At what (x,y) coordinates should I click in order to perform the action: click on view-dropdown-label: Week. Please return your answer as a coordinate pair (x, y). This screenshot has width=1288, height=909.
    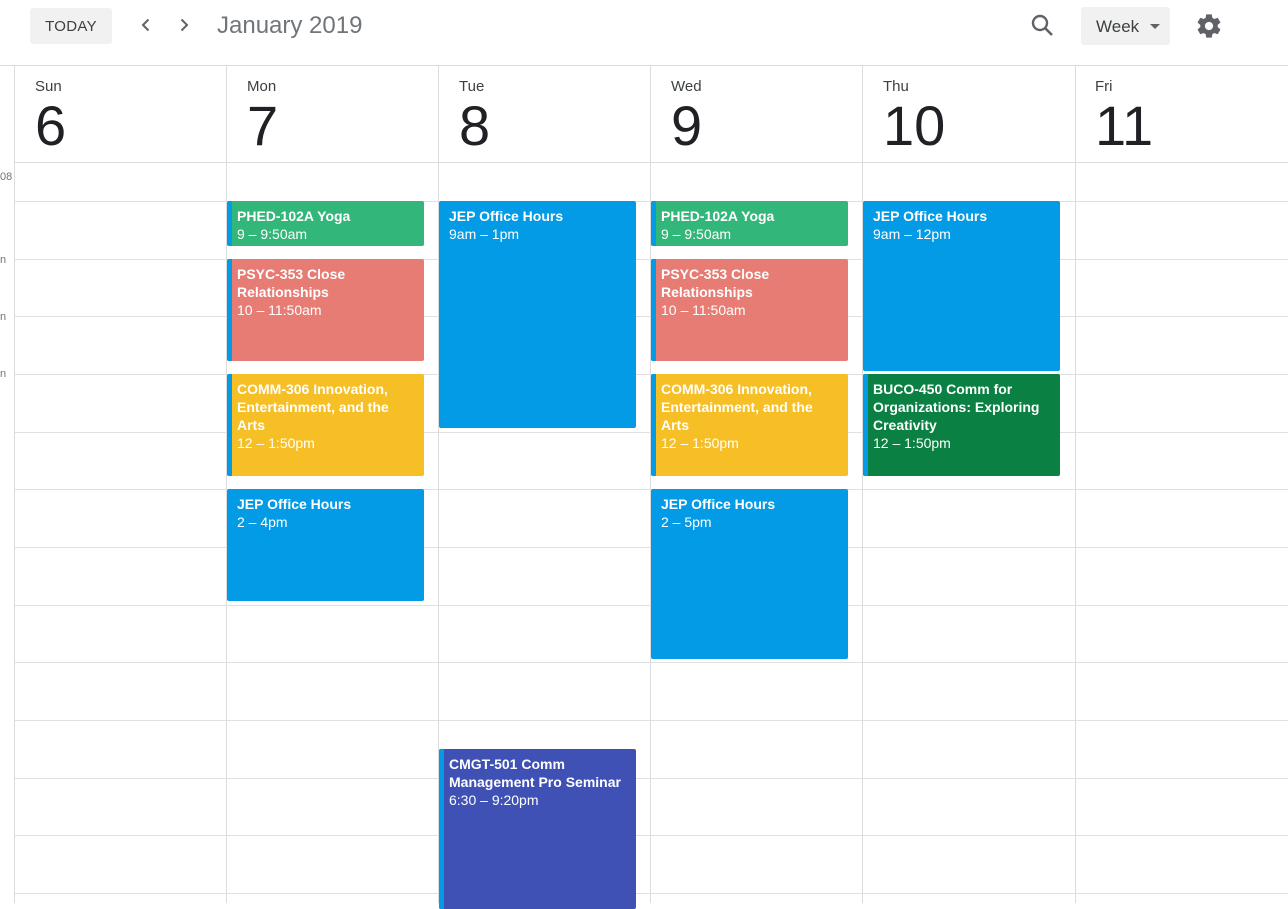
    Looking at the image, I should click on (1118, 26).